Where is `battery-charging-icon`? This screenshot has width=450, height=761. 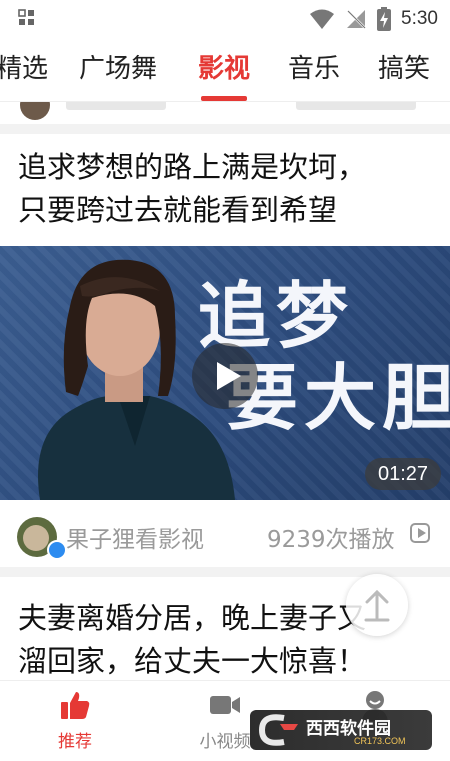
battery-charging-icon is located at coordinates (384, 19).